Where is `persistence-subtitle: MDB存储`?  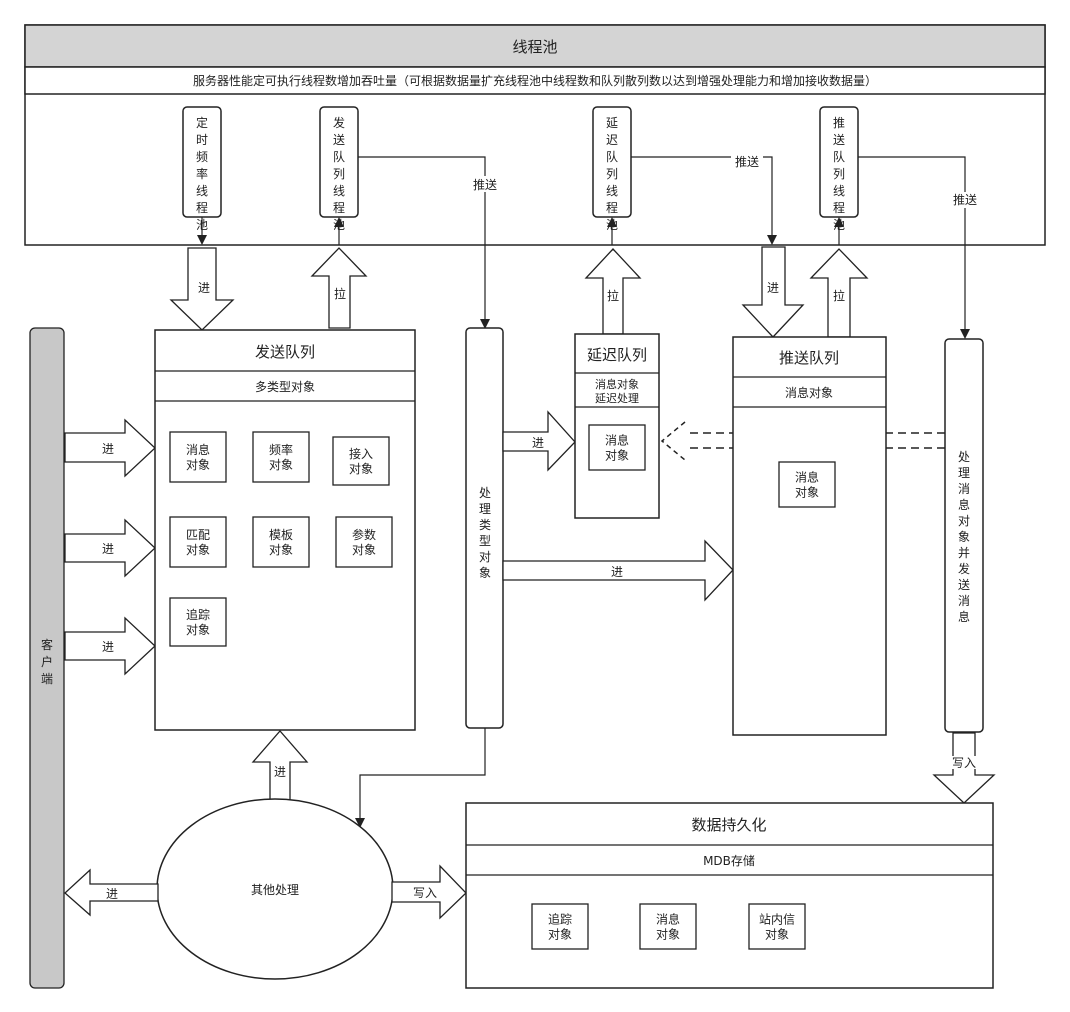 persistence-subtitle: MDB存储 is located at coordinates (729, 860).